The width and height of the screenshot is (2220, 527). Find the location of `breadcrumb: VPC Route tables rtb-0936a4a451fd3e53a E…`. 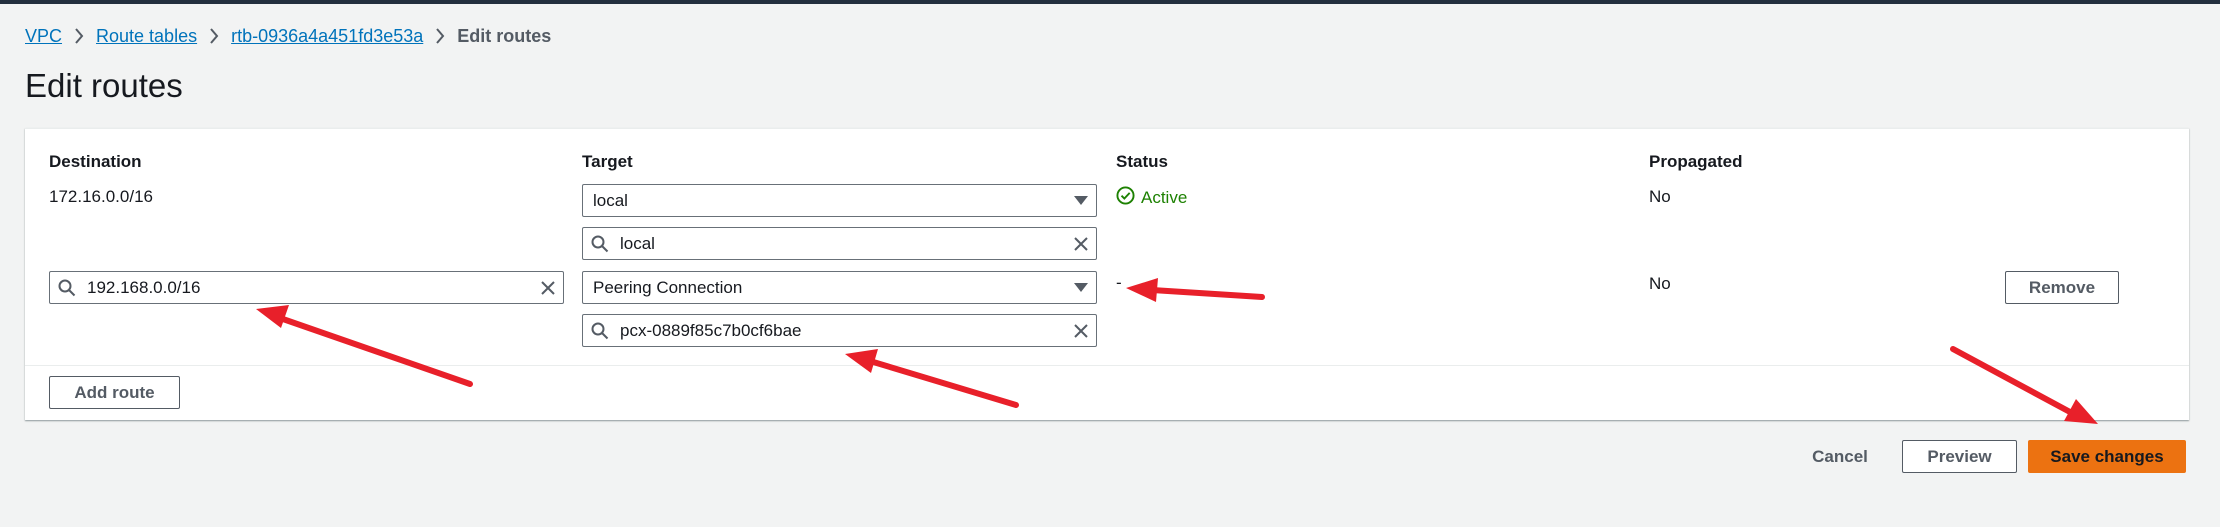

breadcrumb: VPC Route tables rtb-0936a4a451fd3e53a E… is located at coordinates (288, 36).